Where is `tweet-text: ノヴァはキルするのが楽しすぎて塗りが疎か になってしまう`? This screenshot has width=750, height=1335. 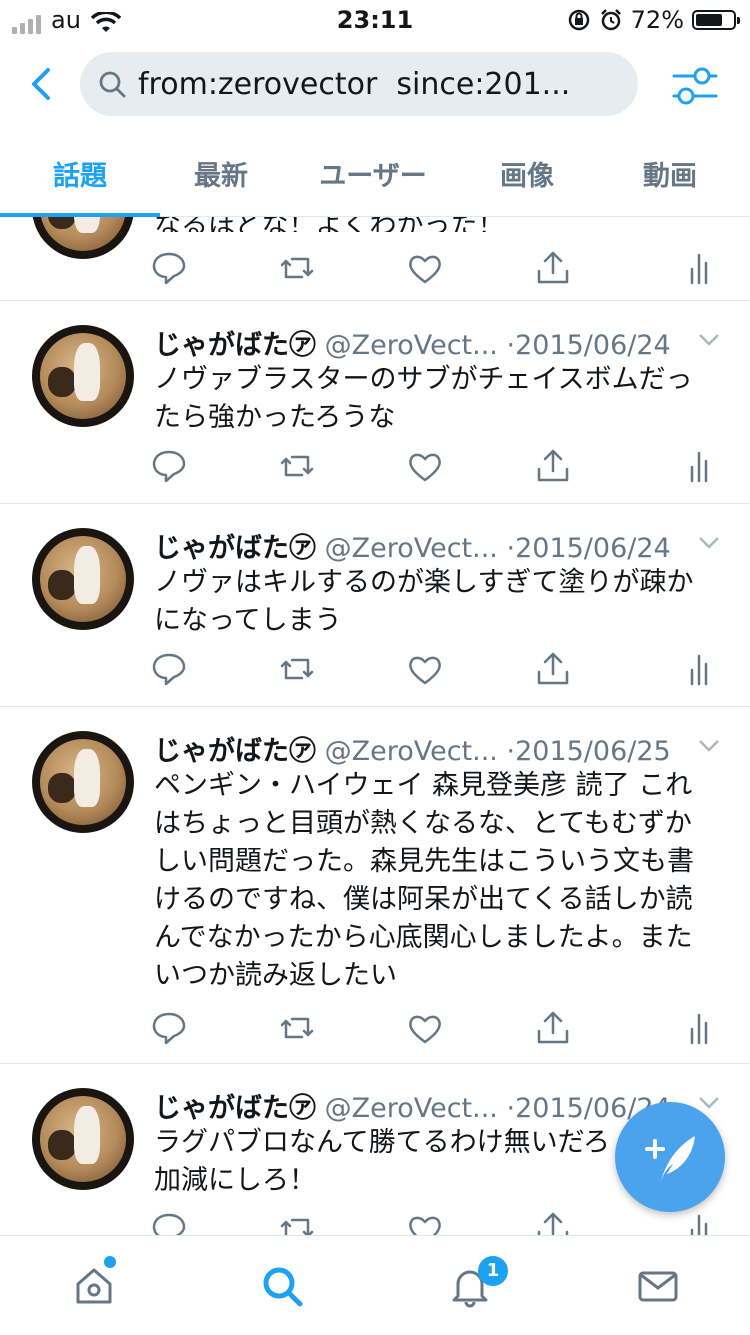
tweet-text: ノヴァはキルするのが楽しすぎて塗りが疎か になってしまう is located at coordinates (439, 602).